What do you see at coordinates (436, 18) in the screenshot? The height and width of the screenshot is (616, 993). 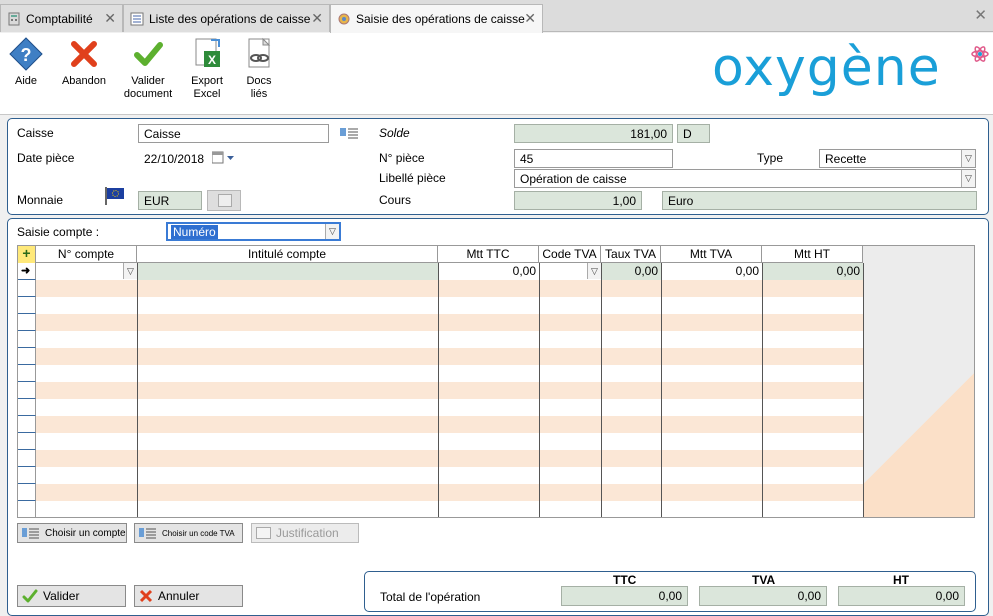 I see `tab-saisie-operations: Saisie des opérations de caisse ✕` at bounding box center [436, 18].